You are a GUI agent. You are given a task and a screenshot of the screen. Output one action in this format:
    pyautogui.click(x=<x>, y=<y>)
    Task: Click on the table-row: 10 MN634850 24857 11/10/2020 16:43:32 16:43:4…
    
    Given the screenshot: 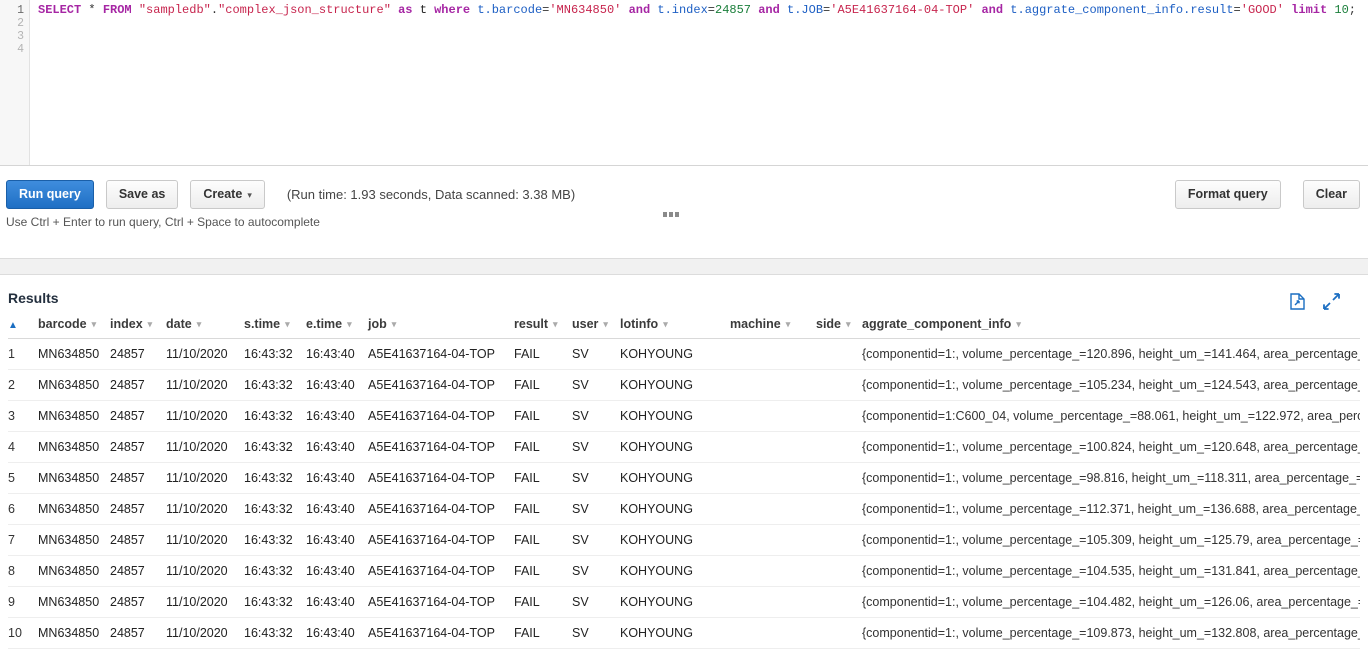 What is the action you would take?
    pyautogui.click(x=684, y=633)
    